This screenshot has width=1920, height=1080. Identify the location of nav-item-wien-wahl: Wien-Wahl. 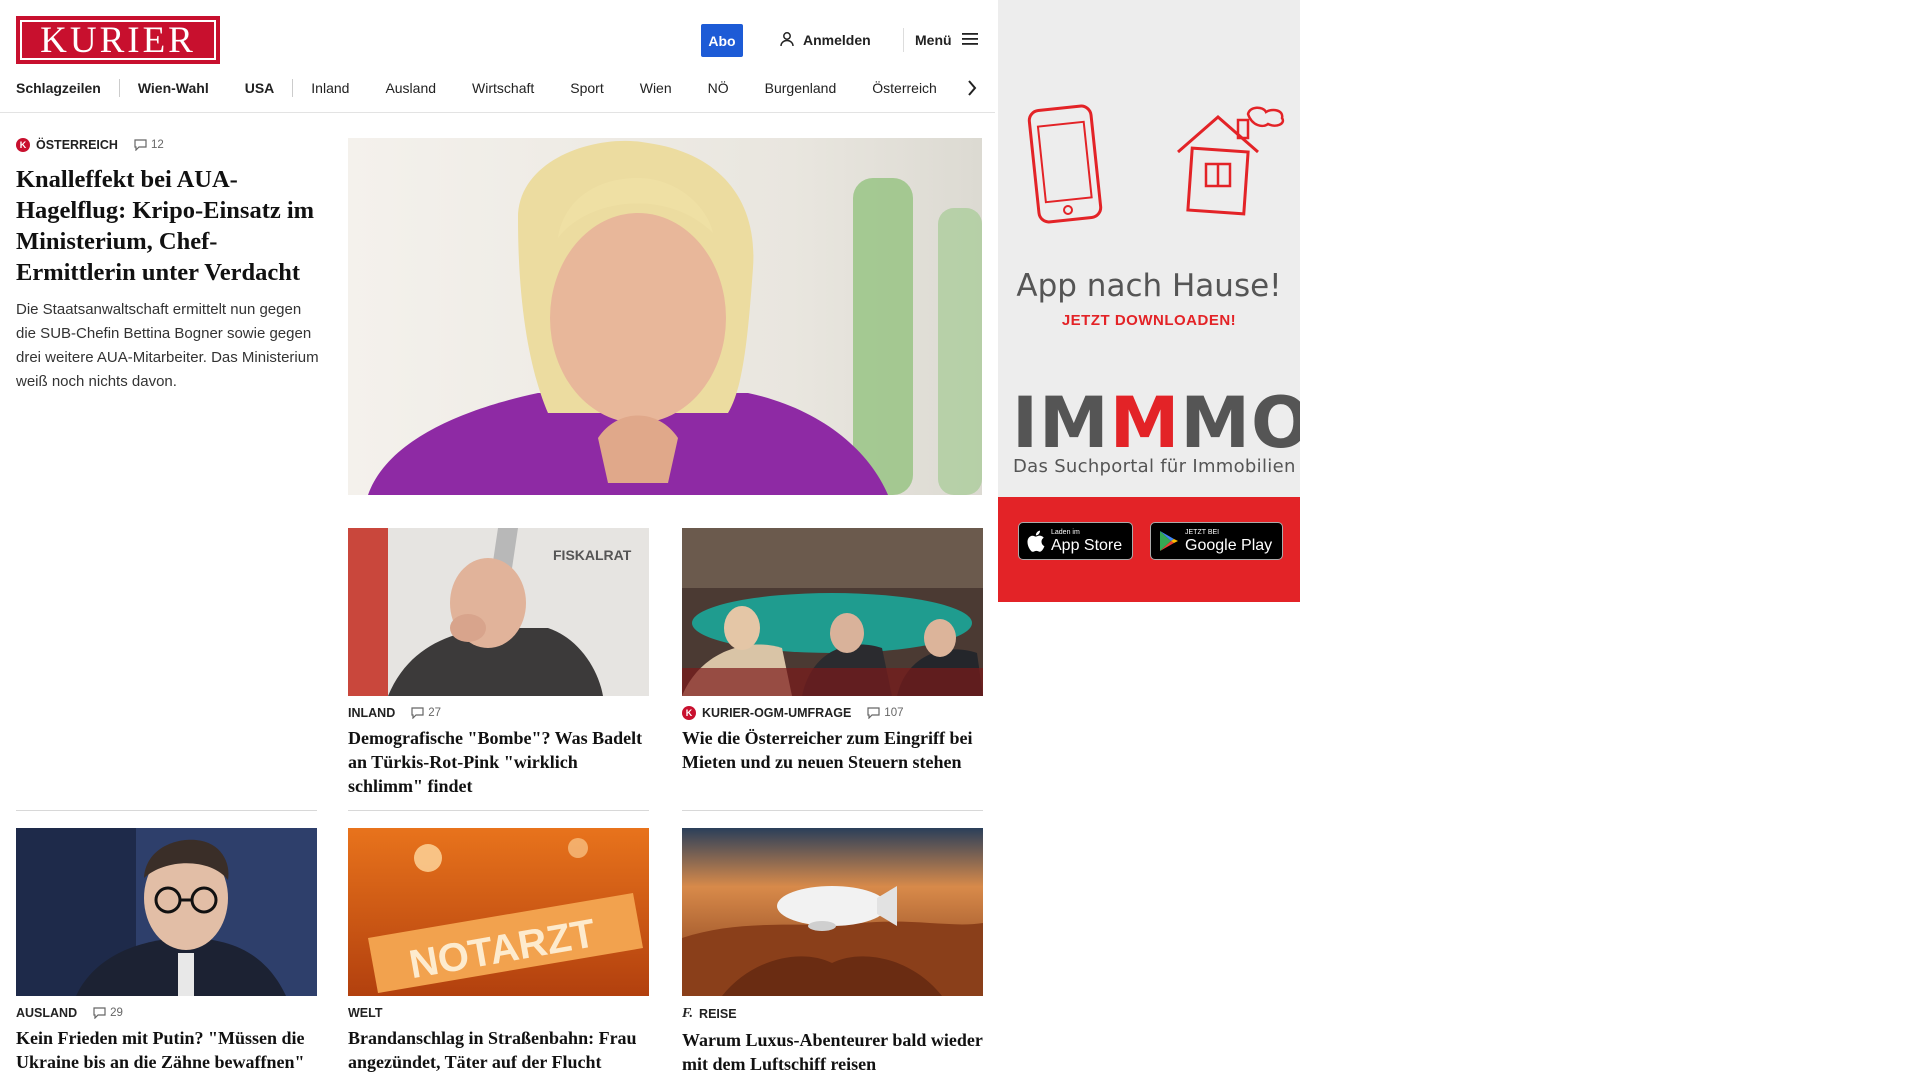
(173, 88).